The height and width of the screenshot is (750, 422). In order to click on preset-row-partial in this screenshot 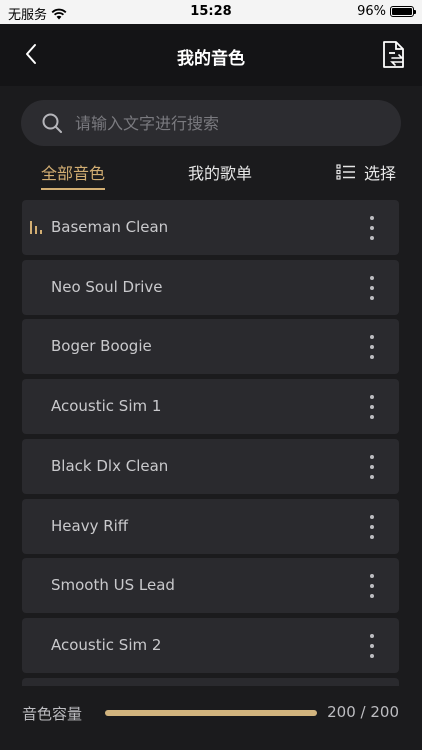, I will do `click(210, 681)`.